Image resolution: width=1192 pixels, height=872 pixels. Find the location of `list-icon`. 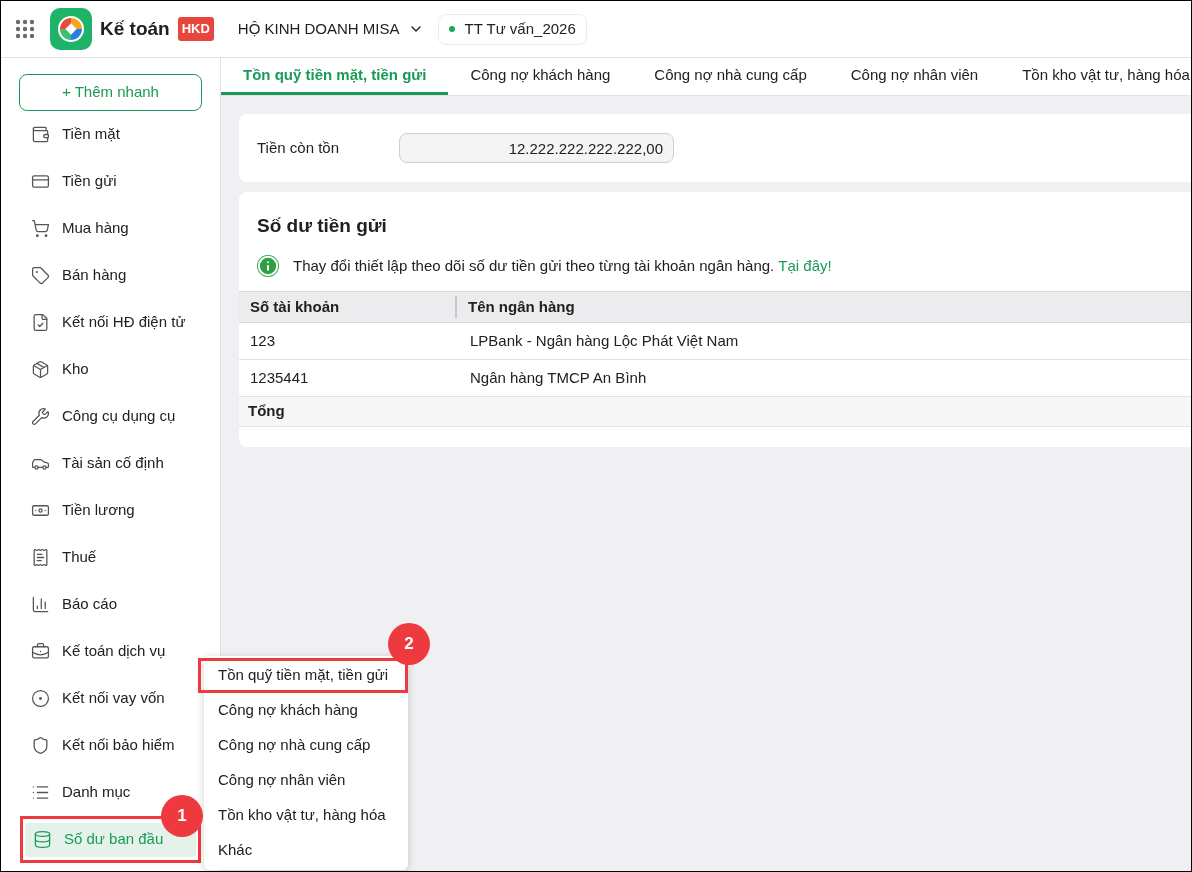

list-icon is located at coordinates (40, 792).